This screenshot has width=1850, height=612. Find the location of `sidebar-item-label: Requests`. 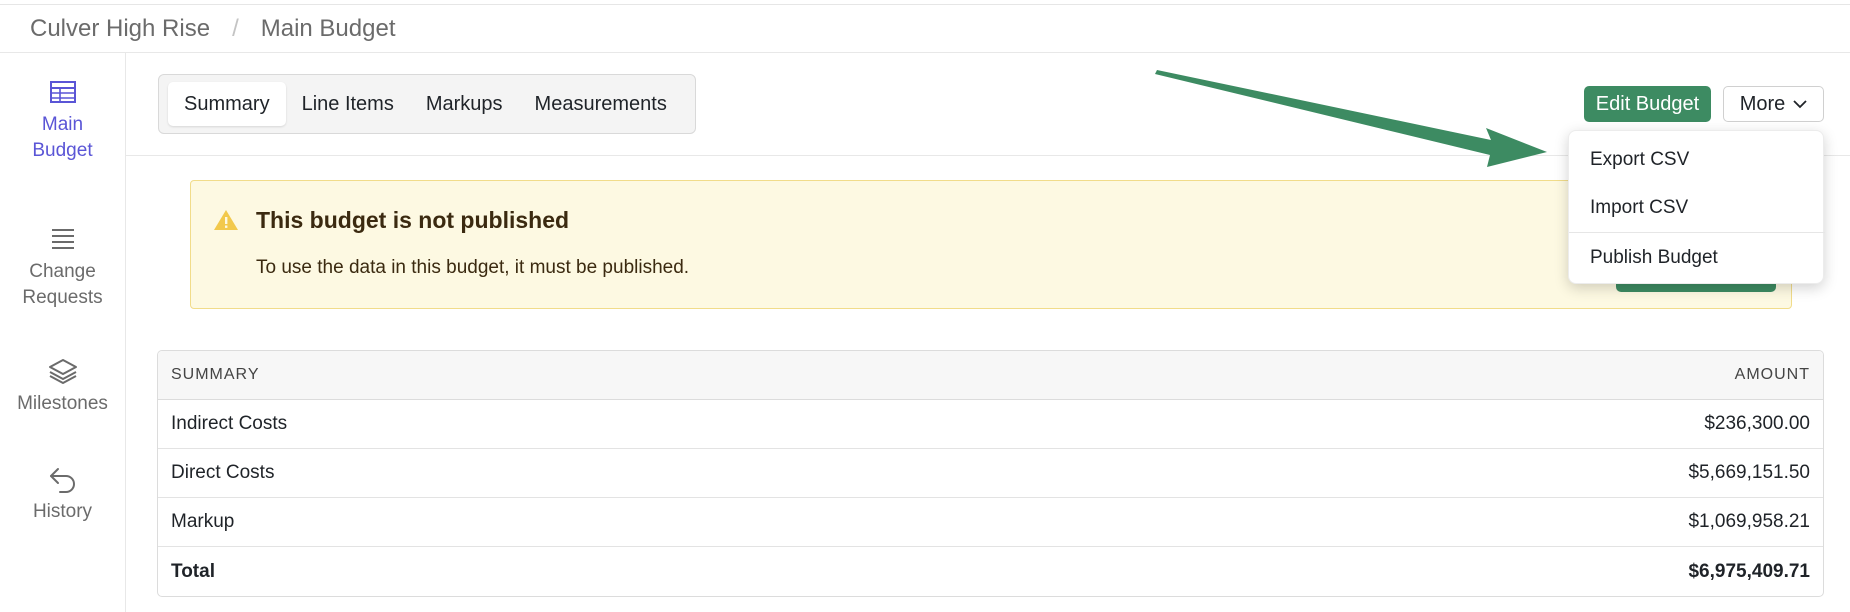

sidebar-item-label: Requests is located at coordinates (62, 297).